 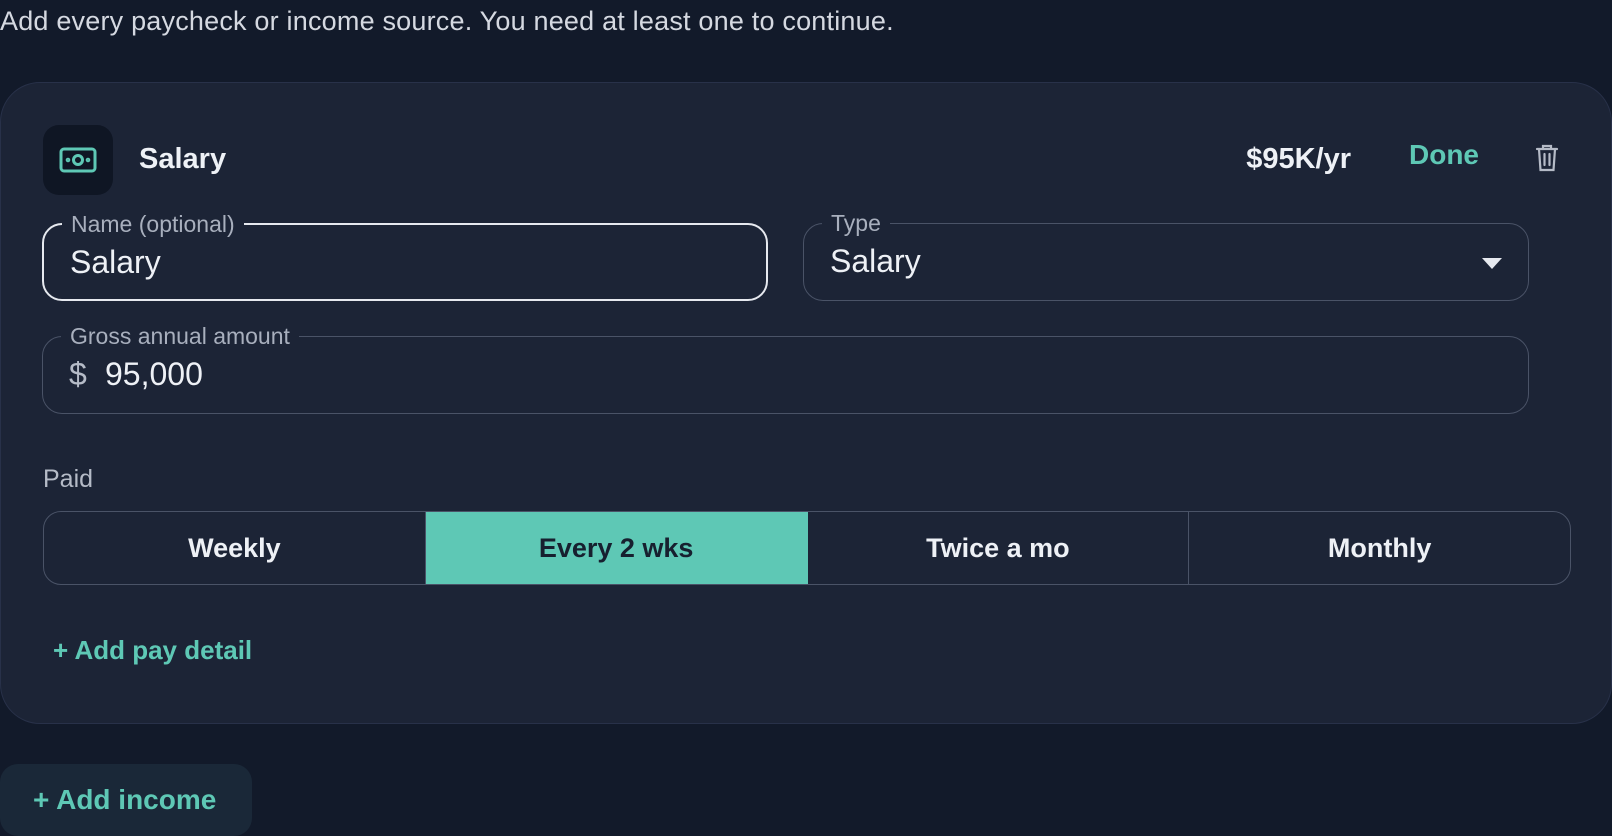 I want to click on type-select-value: Salary, so click(x=875, y=261).